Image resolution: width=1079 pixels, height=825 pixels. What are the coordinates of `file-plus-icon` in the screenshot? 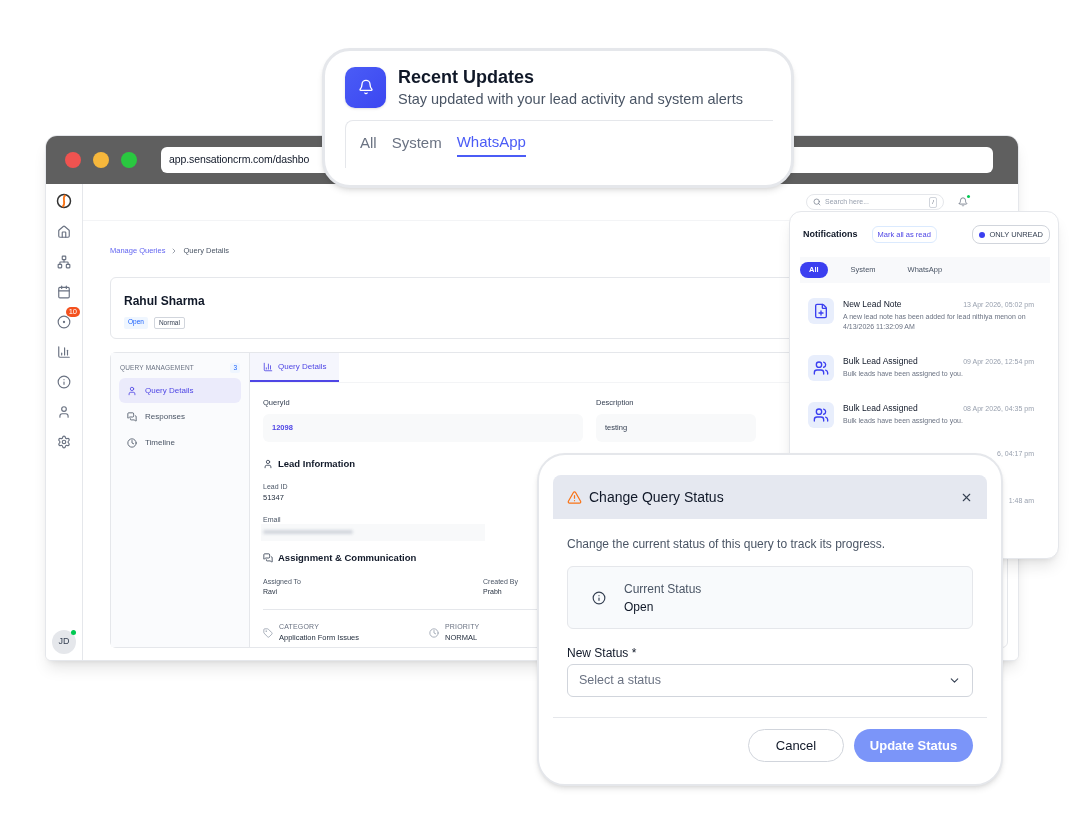 It's located at (821, 311).